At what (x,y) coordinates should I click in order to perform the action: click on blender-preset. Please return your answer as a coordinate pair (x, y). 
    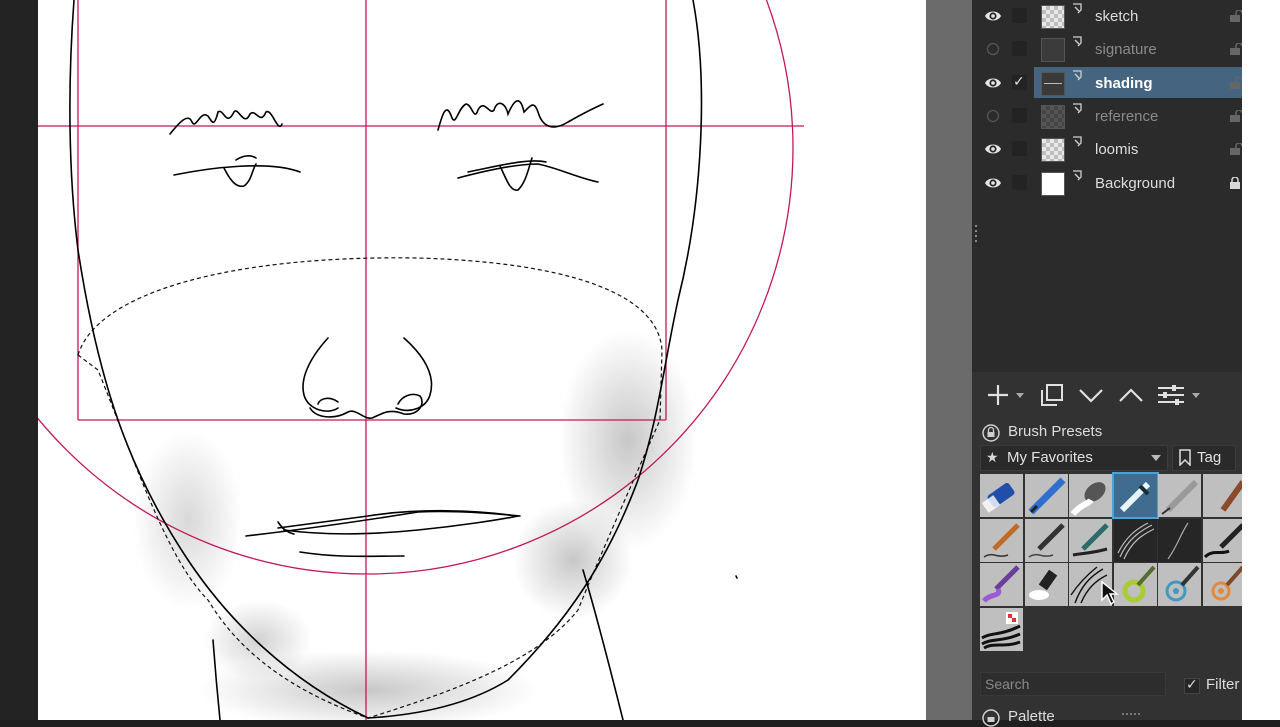
    Looking at the image, I should click on (1090, 495).